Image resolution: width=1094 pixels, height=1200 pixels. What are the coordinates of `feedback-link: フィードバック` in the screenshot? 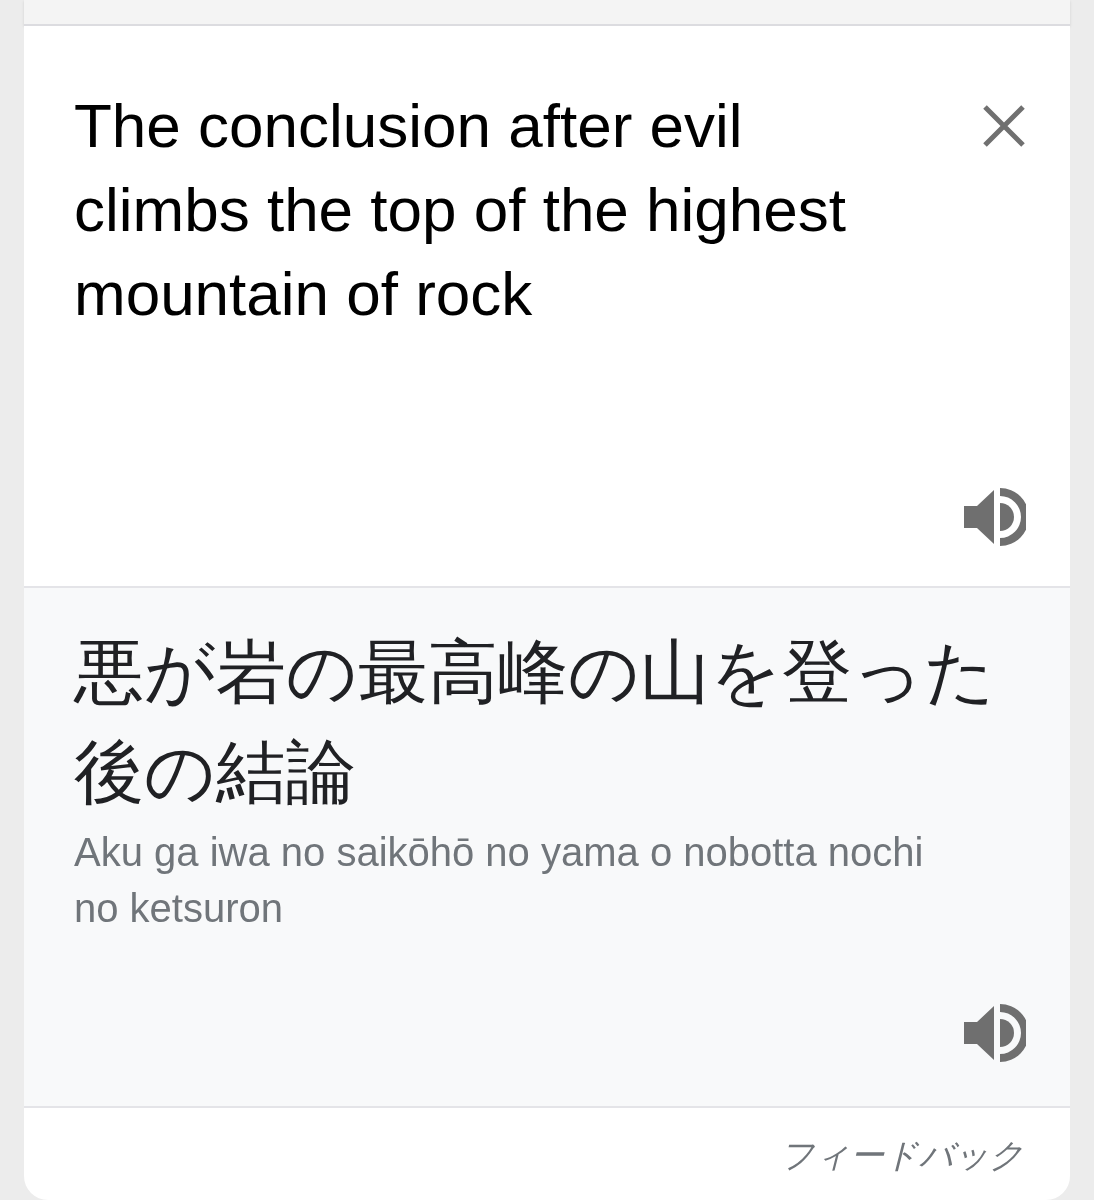 It's located at (902, 1155).